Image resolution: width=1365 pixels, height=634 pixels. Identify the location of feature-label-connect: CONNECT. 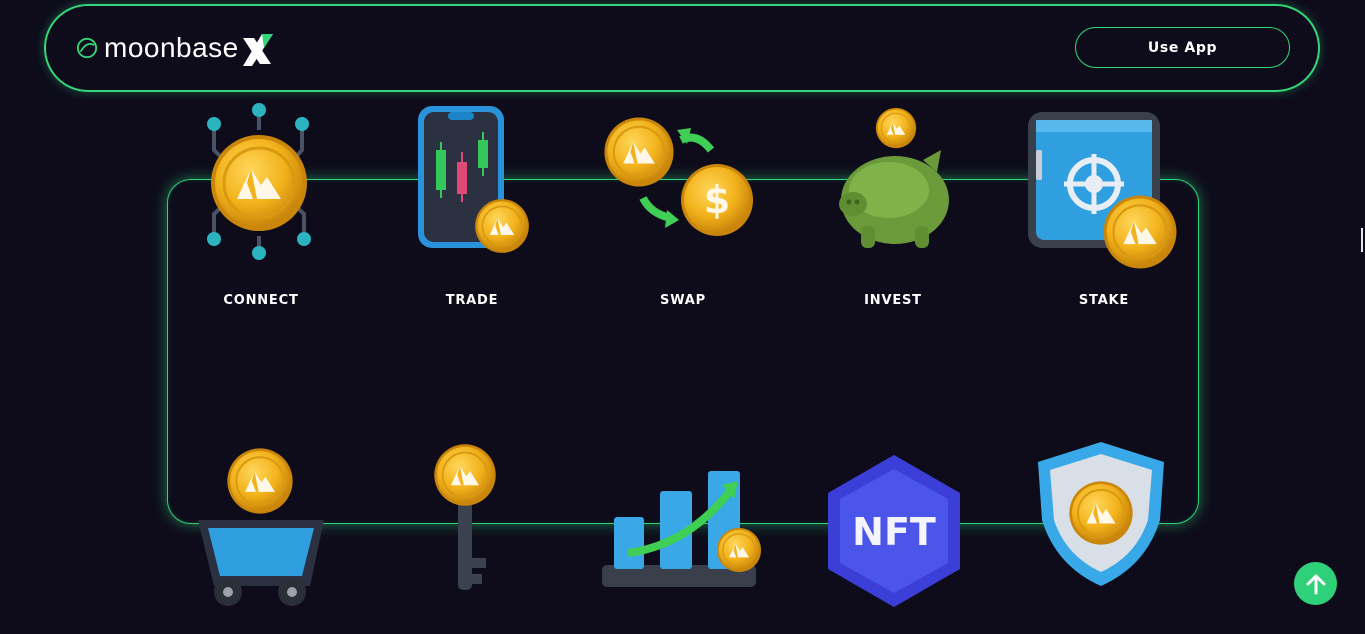
(261, 300).